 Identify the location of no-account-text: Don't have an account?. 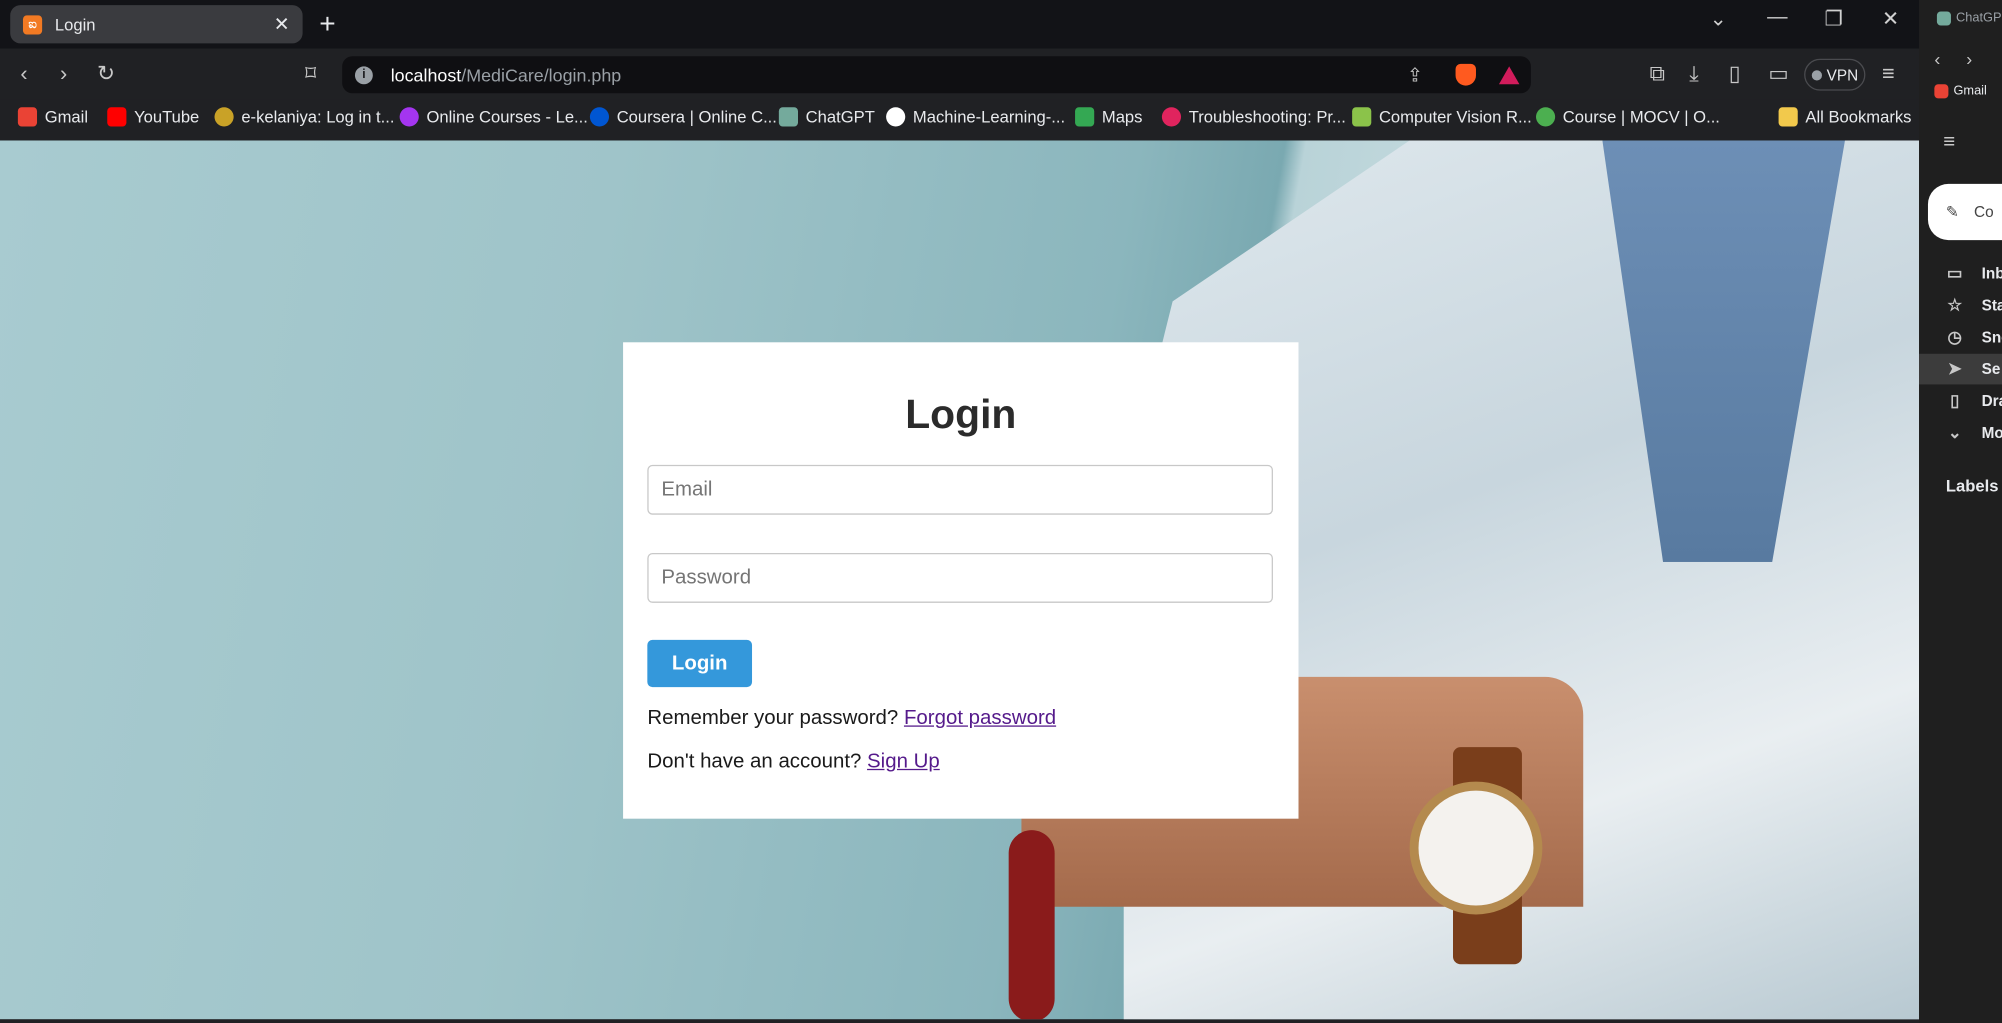
(754, 761).